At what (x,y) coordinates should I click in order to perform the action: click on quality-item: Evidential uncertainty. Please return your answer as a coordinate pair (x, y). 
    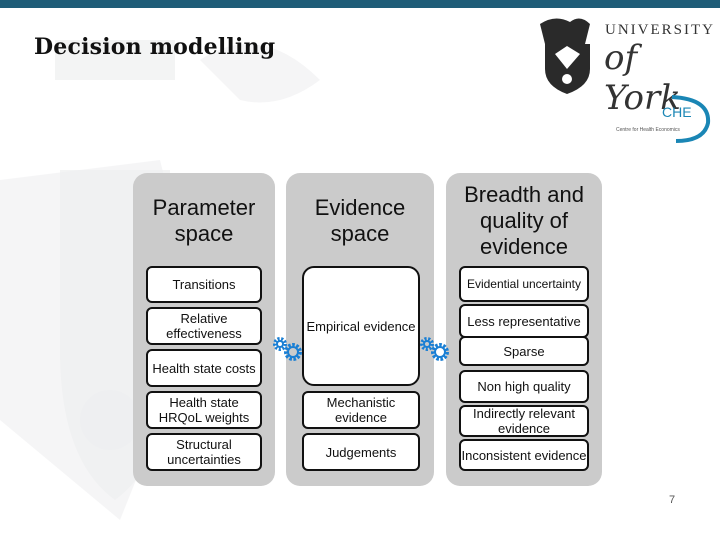
    Looking at the image, I should click on (524, 284).